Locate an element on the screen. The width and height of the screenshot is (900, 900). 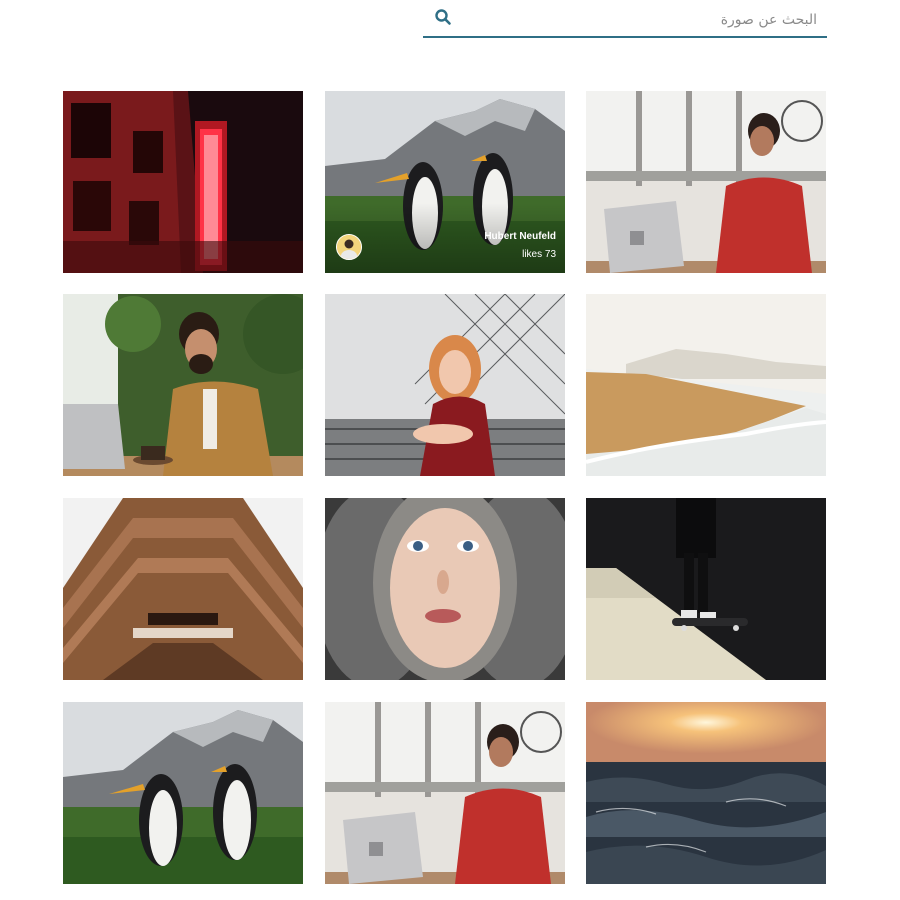
photo-tile-penguins: Hubert Neufeld likes 73 is located at coordinates (445, 182).